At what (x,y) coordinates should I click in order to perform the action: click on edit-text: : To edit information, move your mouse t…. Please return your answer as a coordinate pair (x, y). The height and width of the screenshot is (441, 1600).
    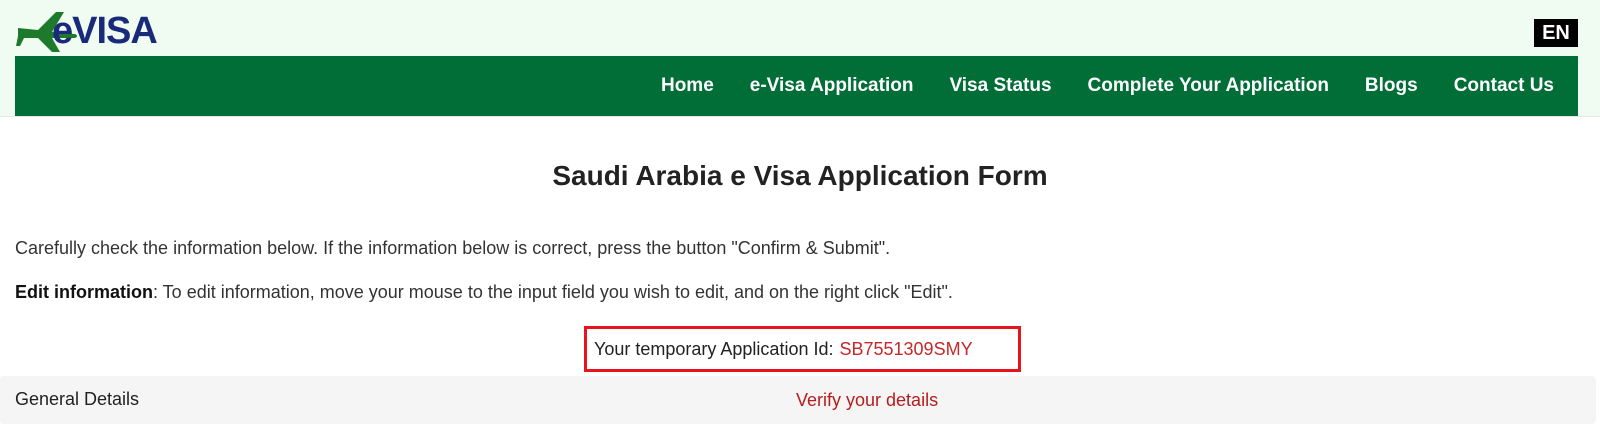
    Looking at the image, I should click on (553, 292).